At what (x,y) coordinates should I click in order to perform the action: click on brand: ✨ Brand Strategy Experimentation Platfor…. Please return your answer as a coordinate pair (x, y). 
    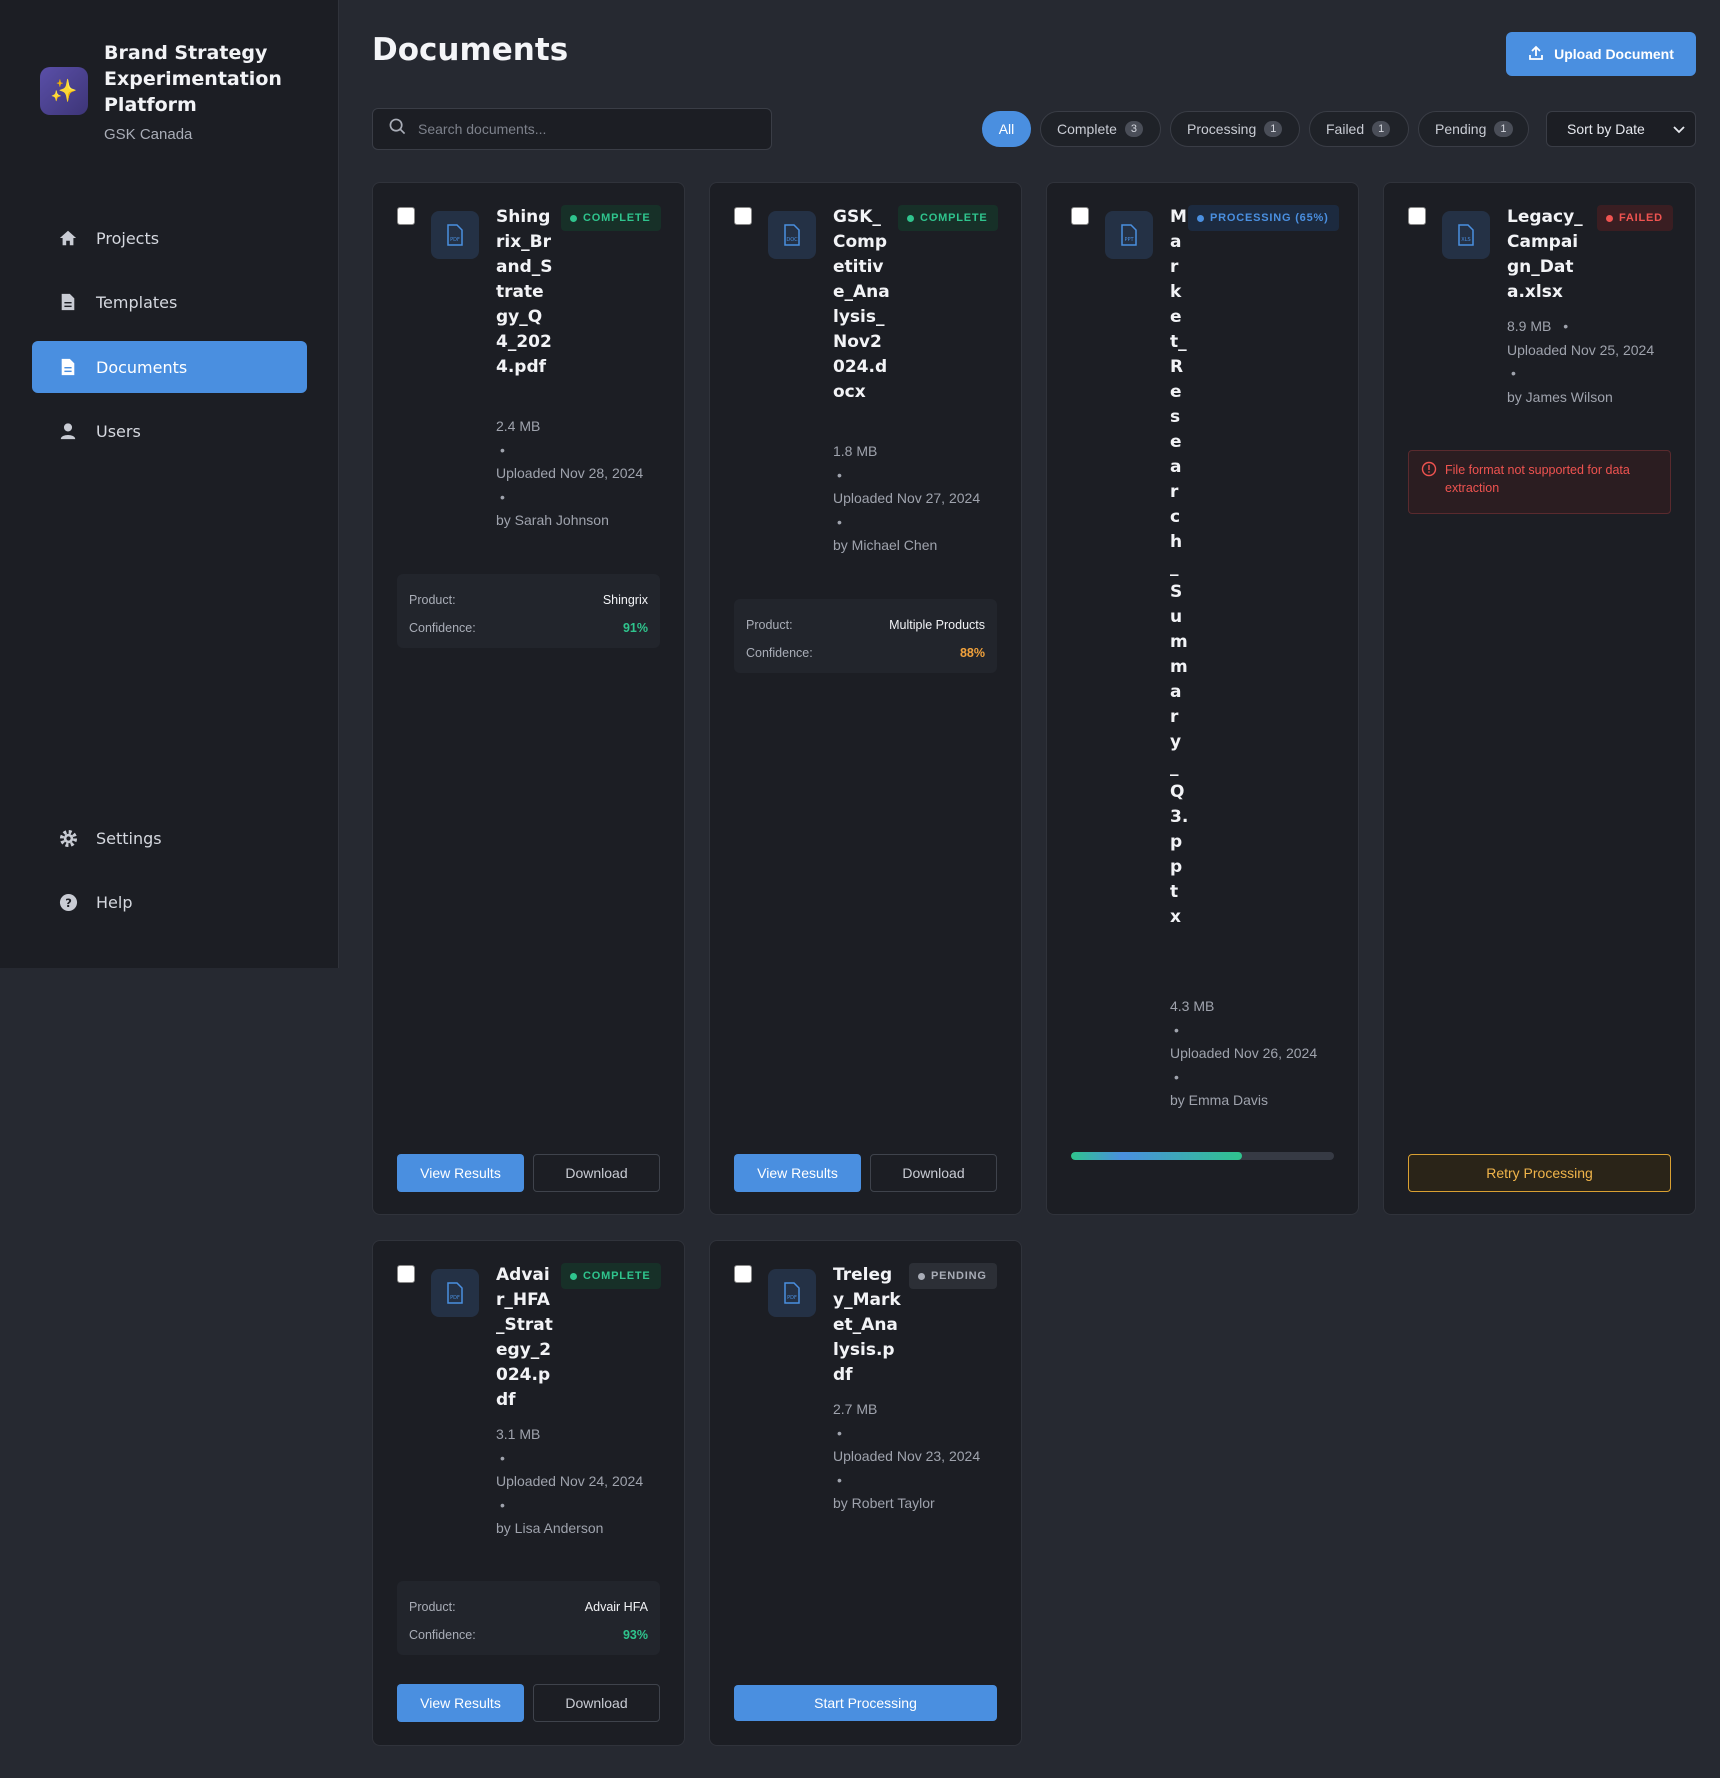
    Looking at the image, I should click on (172, 91).